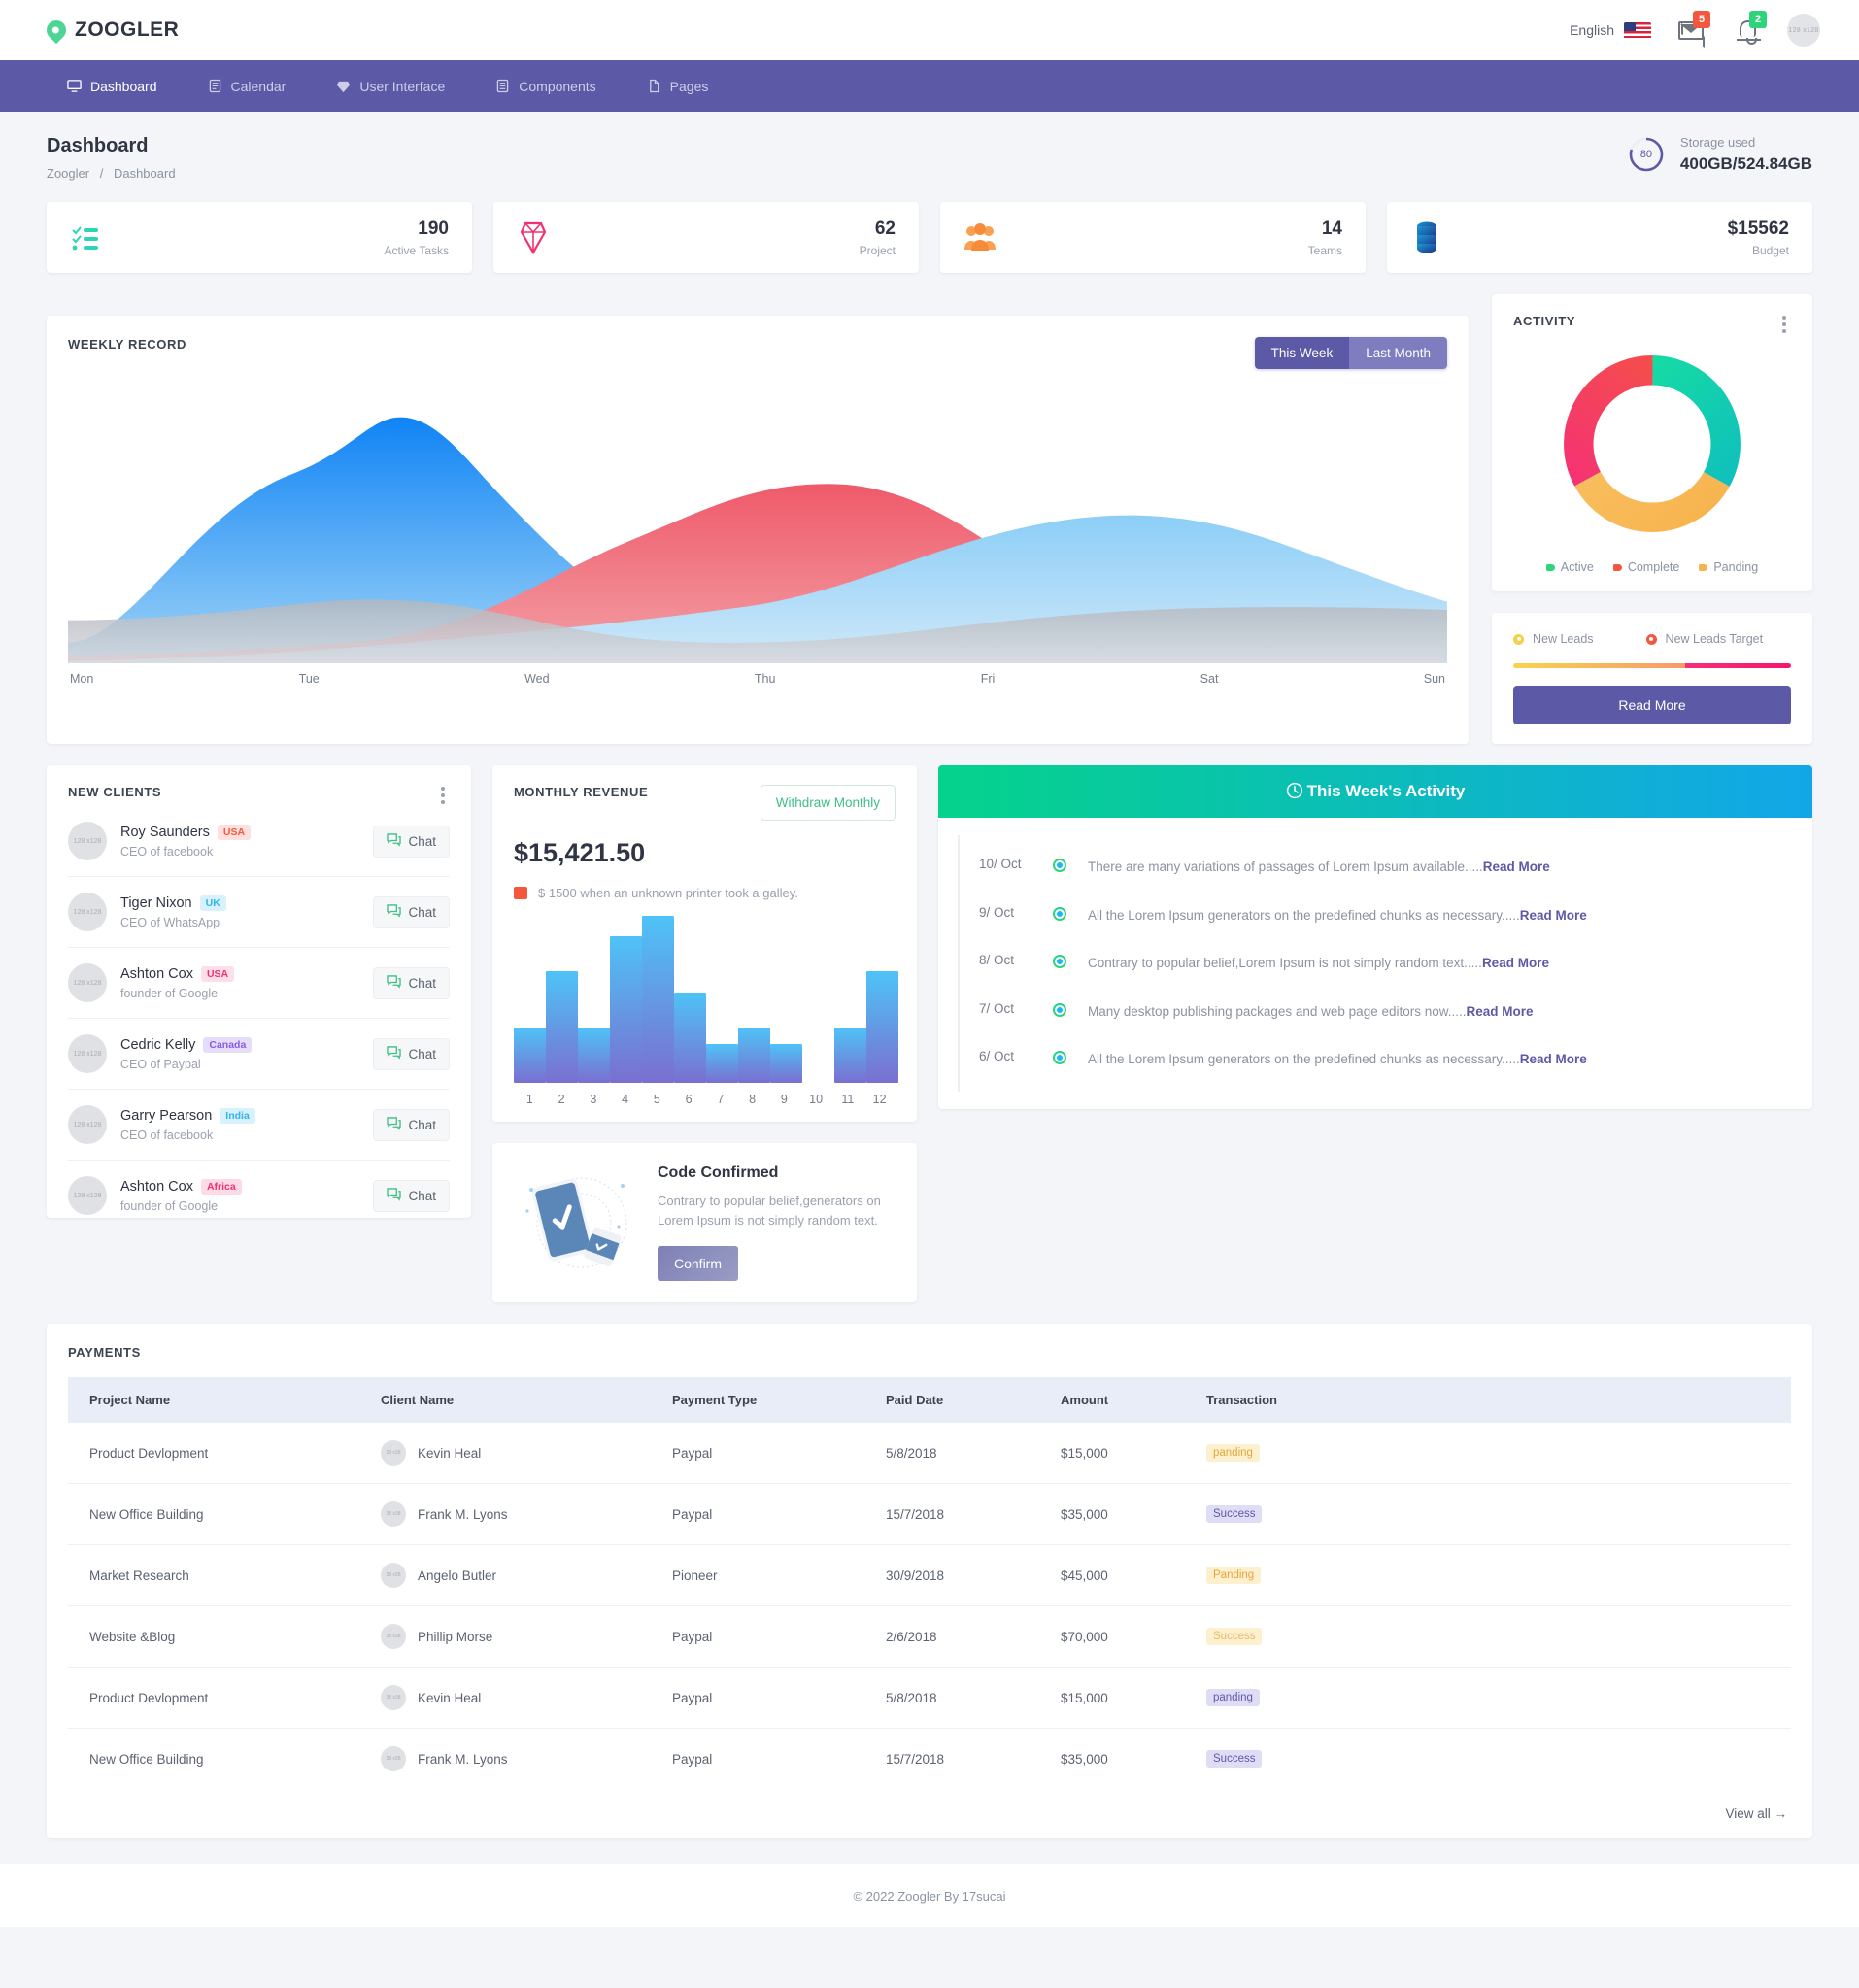  What do you see at coordinates (309, 679) in the screenshot?
I see `weekday-label: Tue` at bounding box center [309, 679].